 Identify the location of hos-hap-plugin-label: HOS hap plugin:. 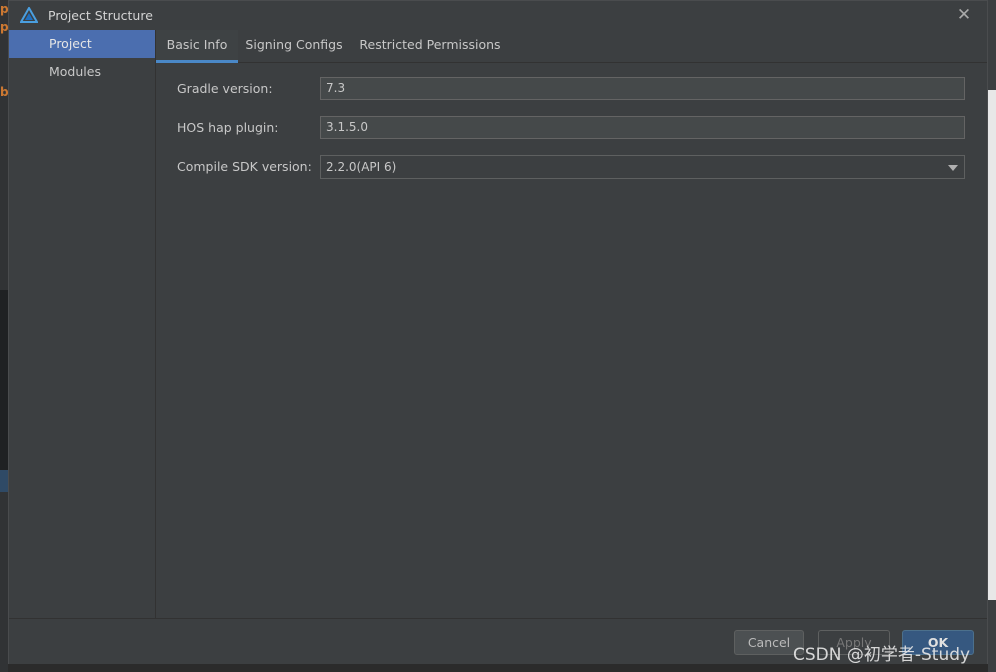
(228, 127).